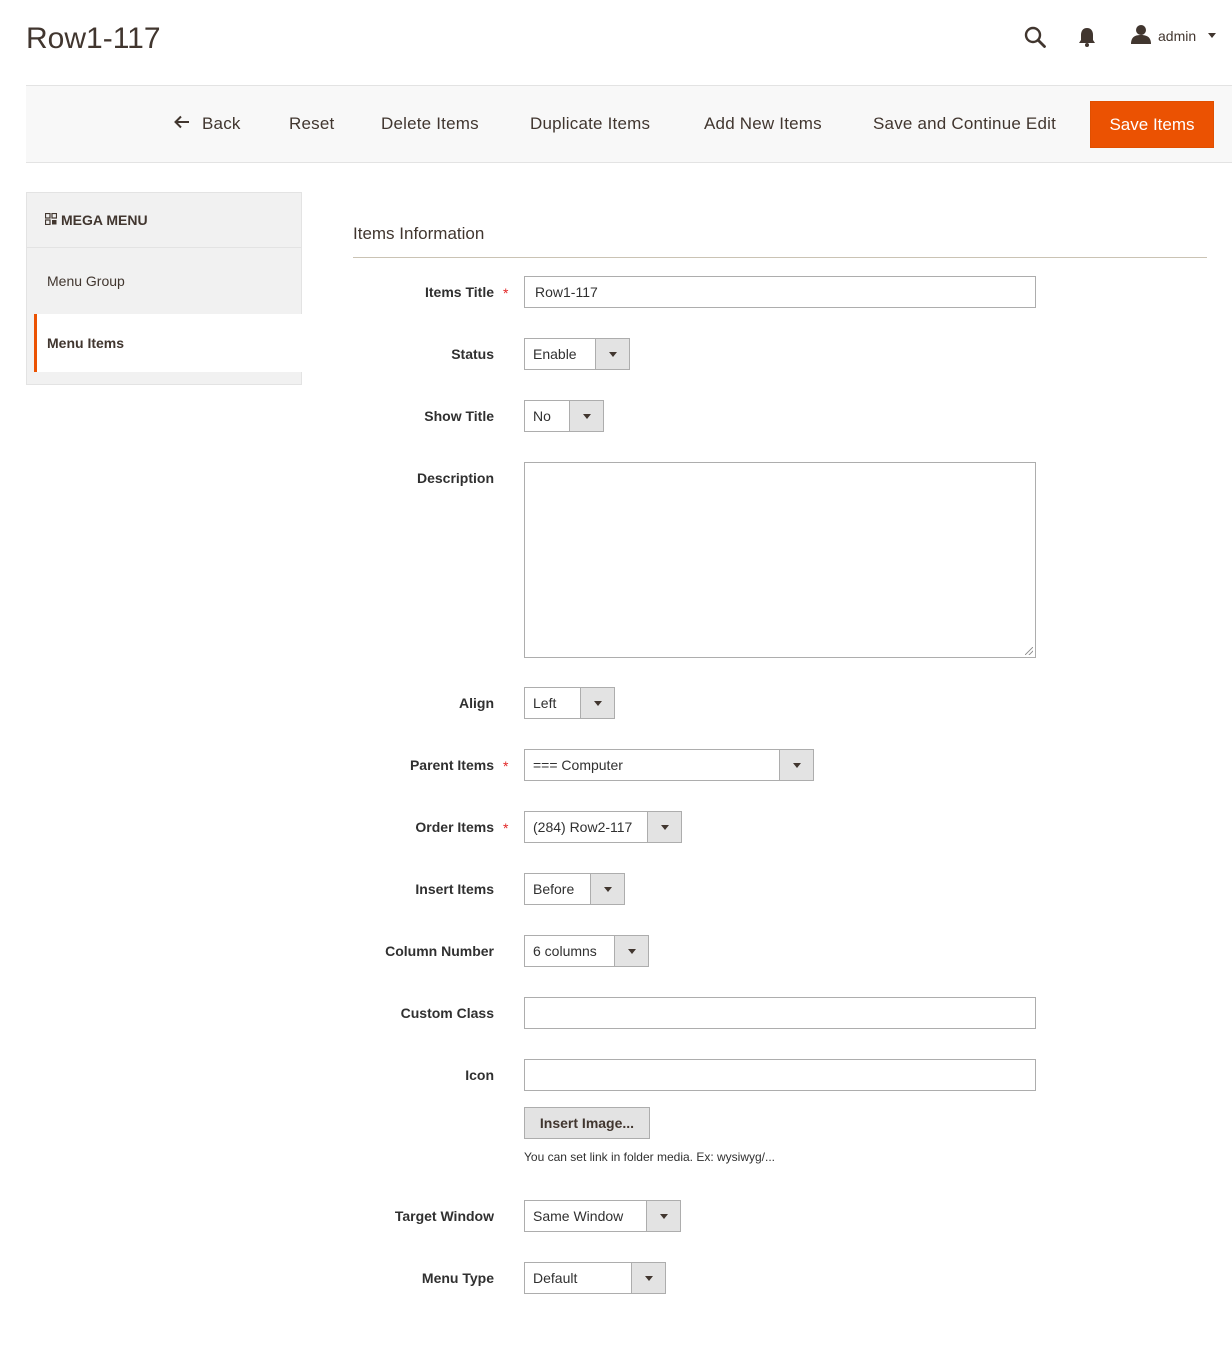  I want to click on save-and-continue-button: Save and Continue Edit, so click(964, 124).